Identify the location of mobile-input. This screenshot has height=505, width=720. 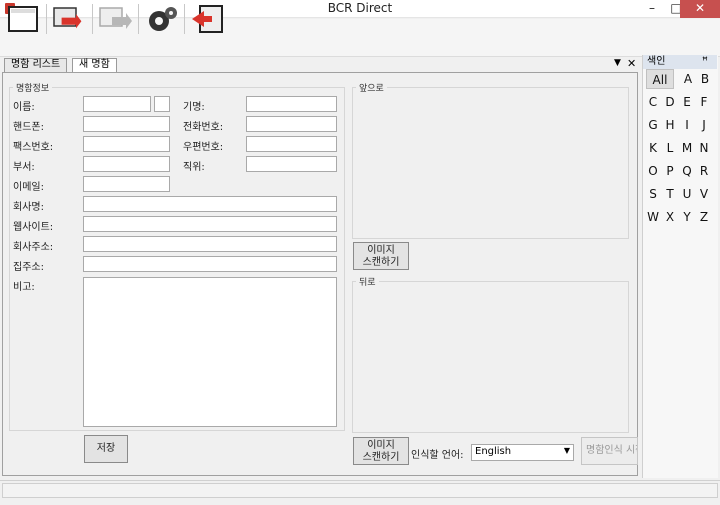
(126, 124).